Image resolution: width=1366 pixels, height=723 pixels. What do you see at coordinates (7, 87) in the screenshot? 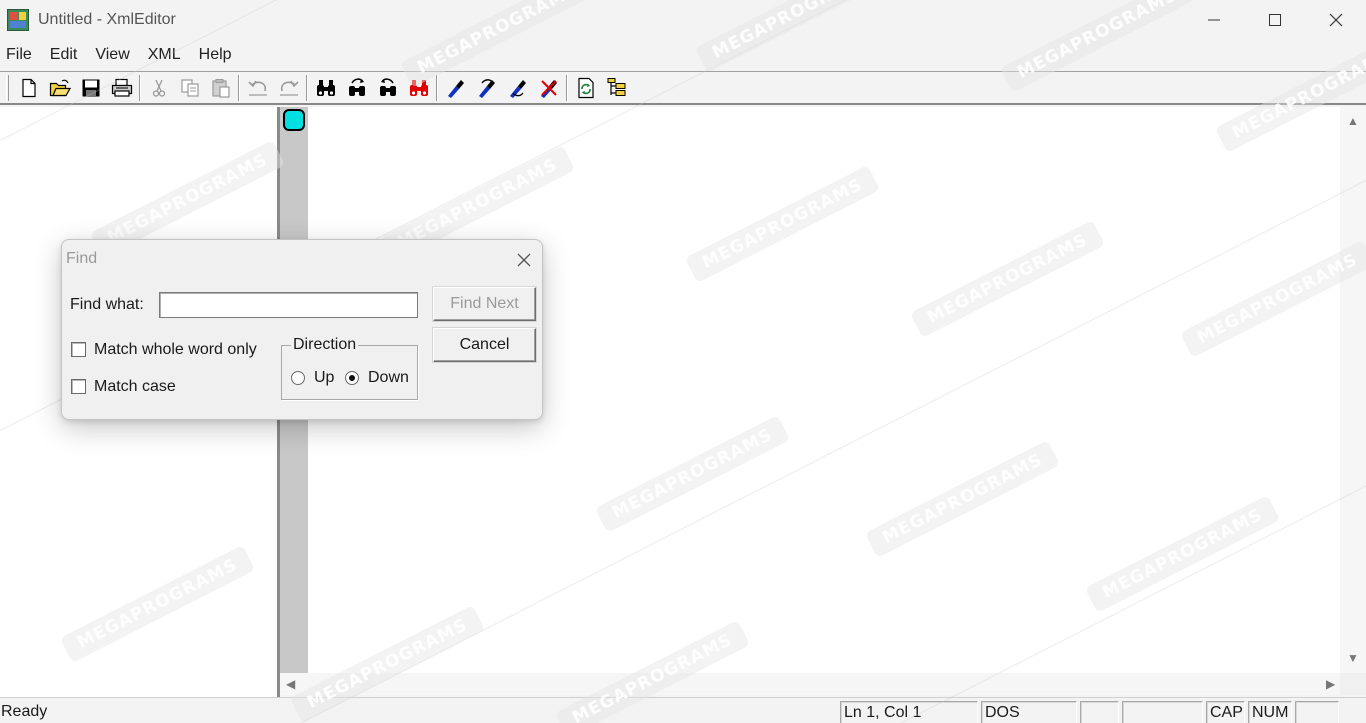
I see `toolbar-grip` at bounding box center [7, 87].